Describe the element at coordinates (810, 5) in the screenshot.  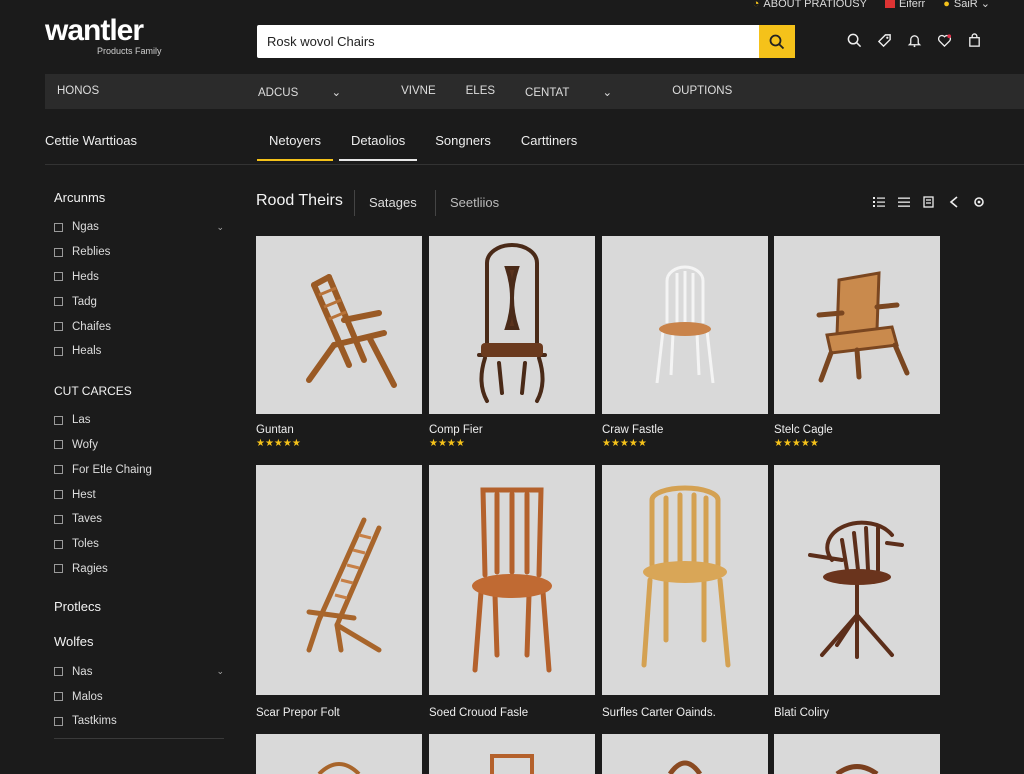
I see `account-link: ◔ ABOUT PRATIOUSY` at that location.